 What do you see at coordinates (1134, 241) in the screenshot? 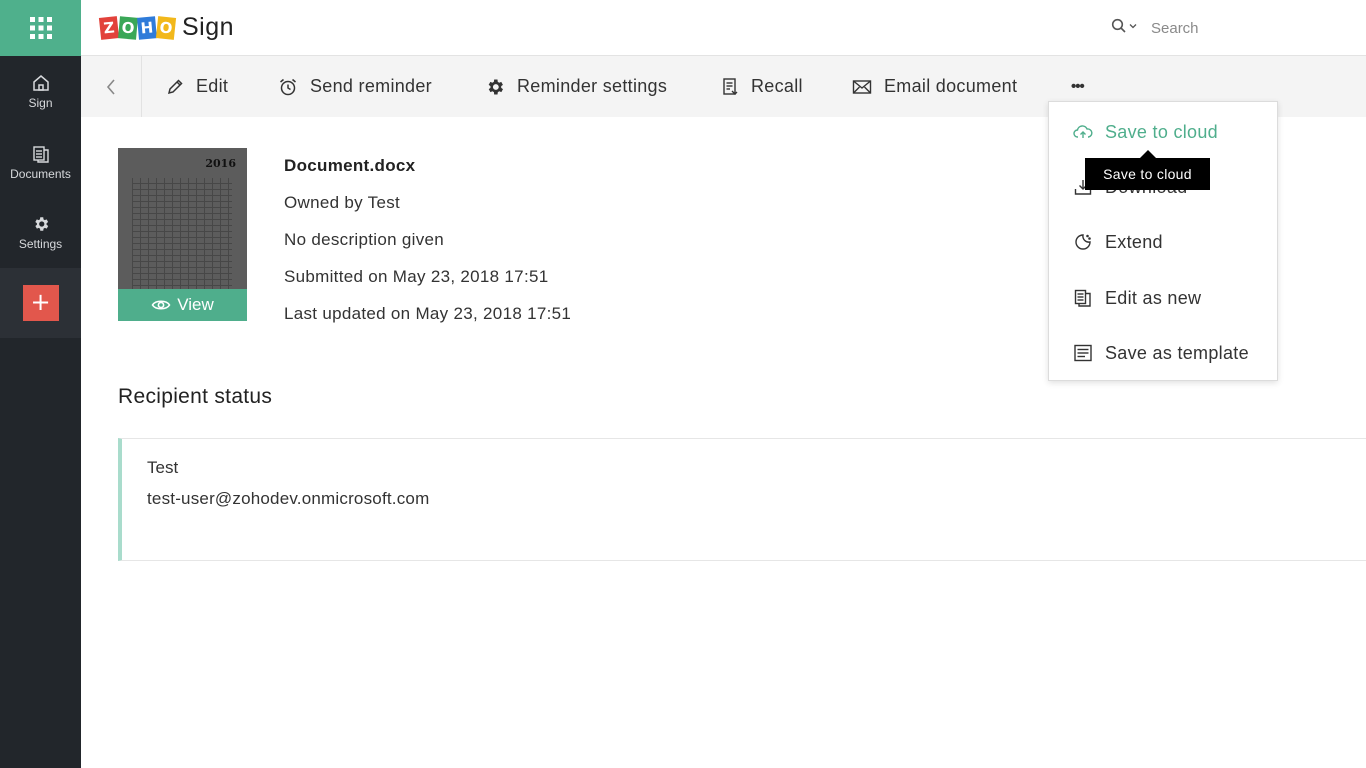
I see `menu-item-label: Extend` at bounding box center [1134, 241].